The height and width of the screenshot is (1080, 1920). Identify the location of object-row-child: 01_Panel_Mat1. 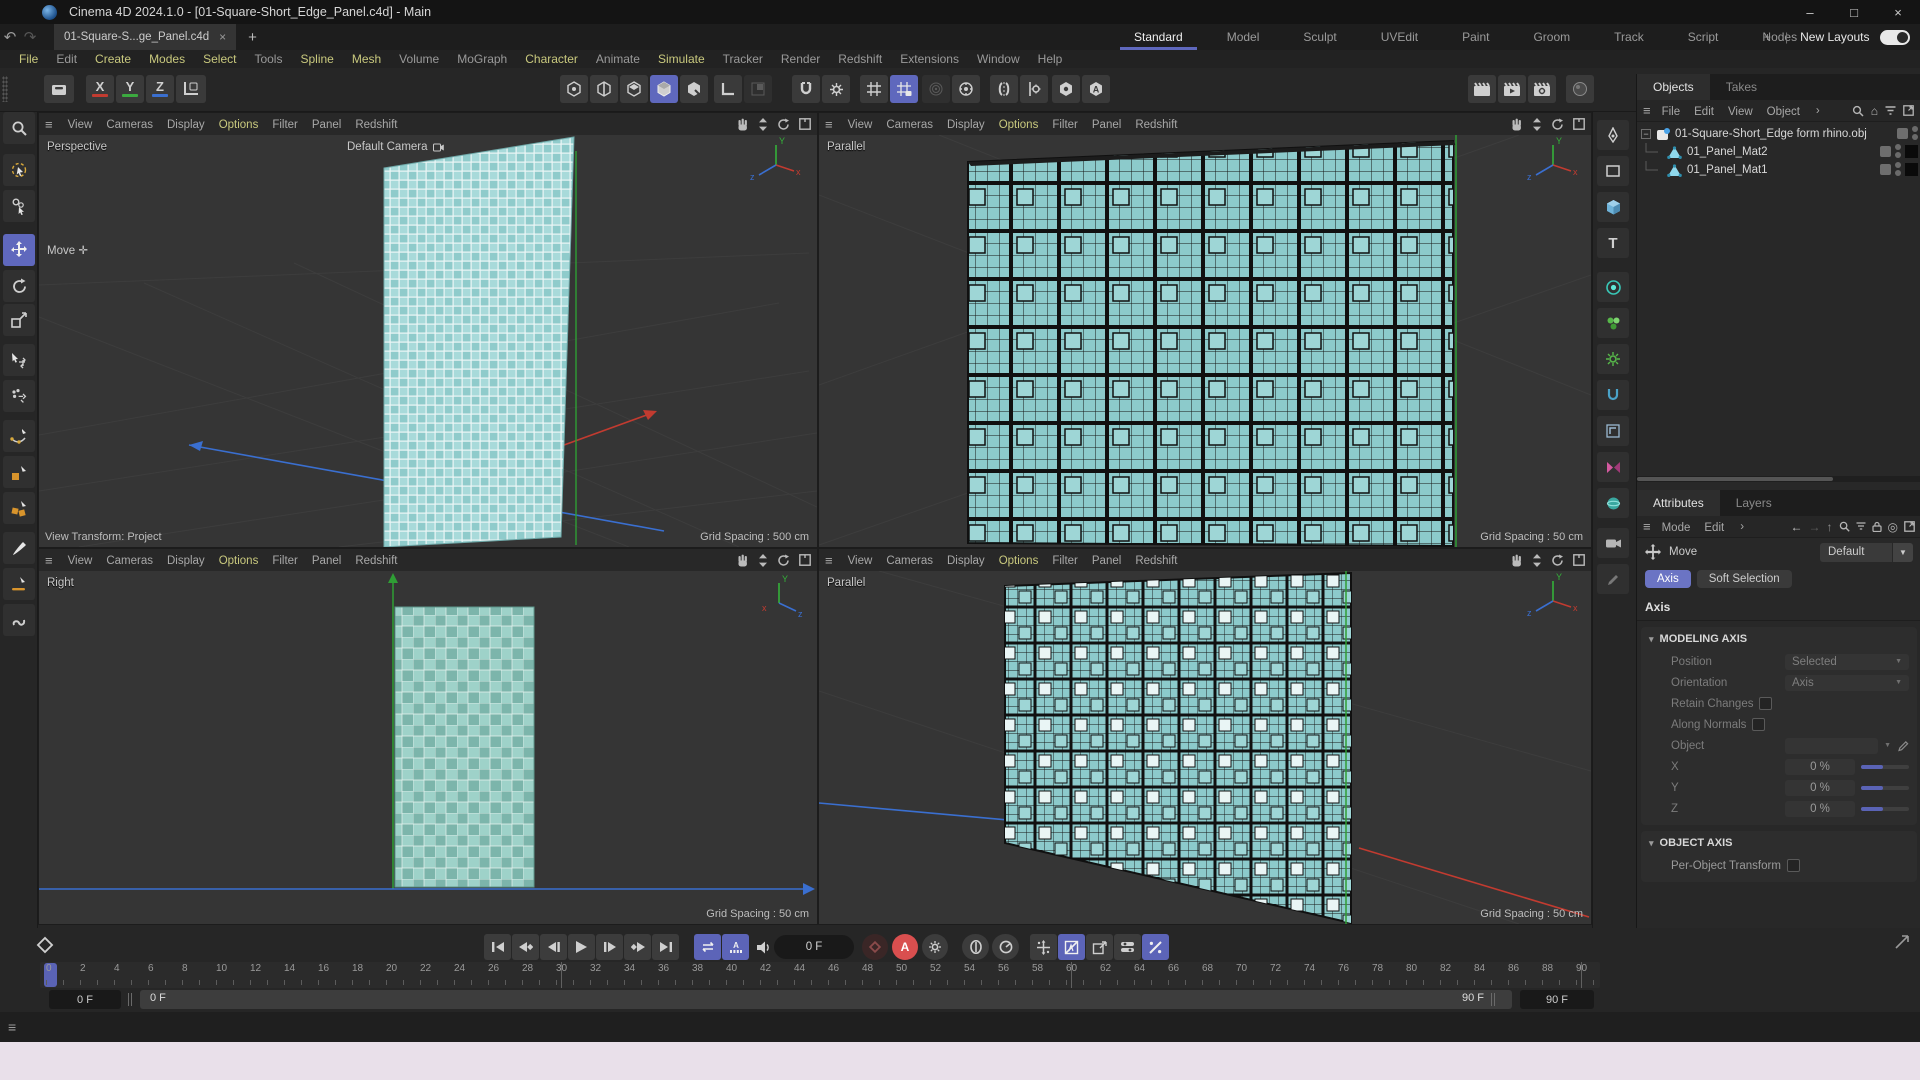
(1778, 170).